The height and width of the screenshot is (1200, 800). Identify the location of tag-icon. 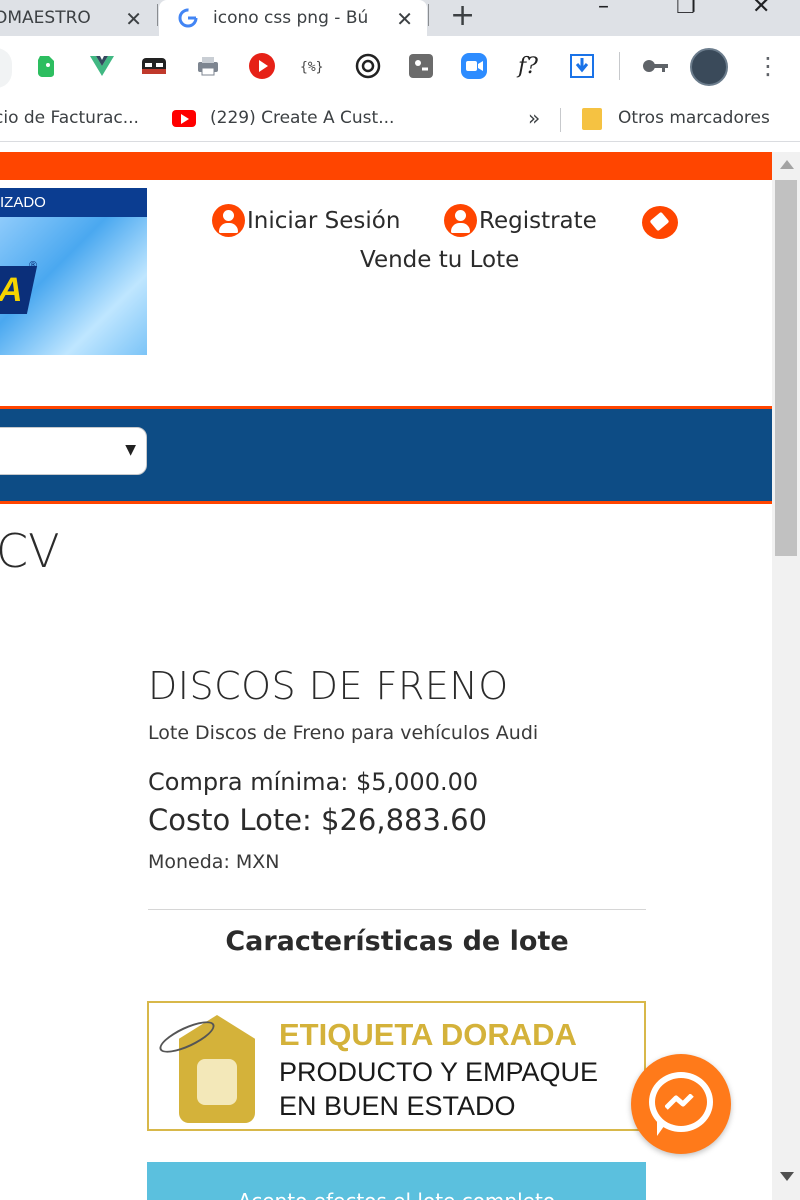
(660, 222).